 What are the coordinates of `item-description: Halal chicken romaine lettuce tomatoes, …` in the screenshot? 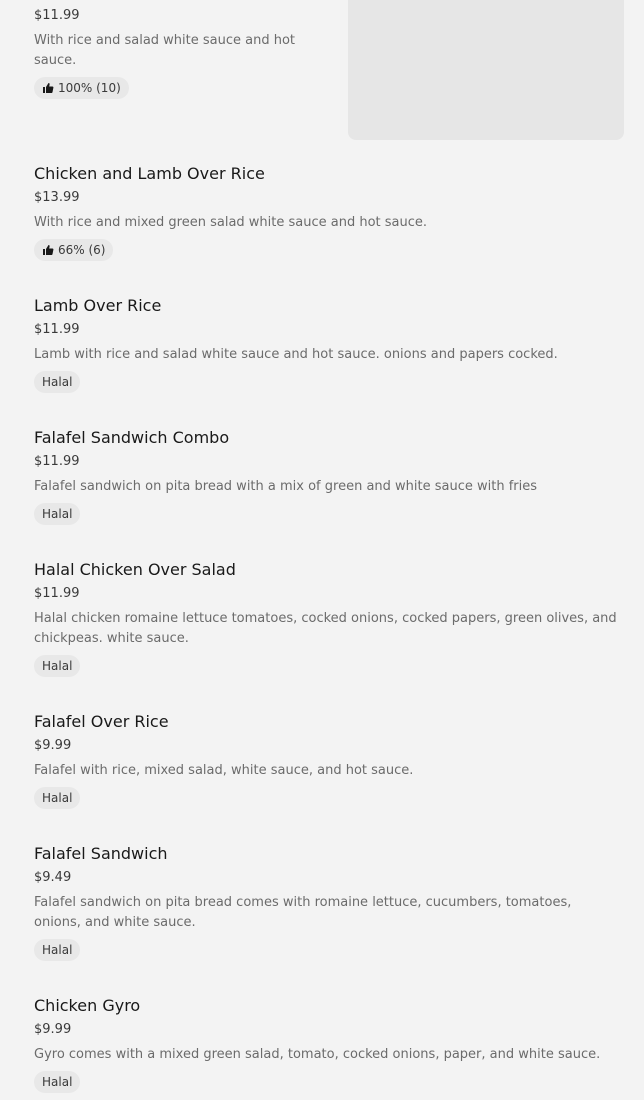 It's located at (325, 628).